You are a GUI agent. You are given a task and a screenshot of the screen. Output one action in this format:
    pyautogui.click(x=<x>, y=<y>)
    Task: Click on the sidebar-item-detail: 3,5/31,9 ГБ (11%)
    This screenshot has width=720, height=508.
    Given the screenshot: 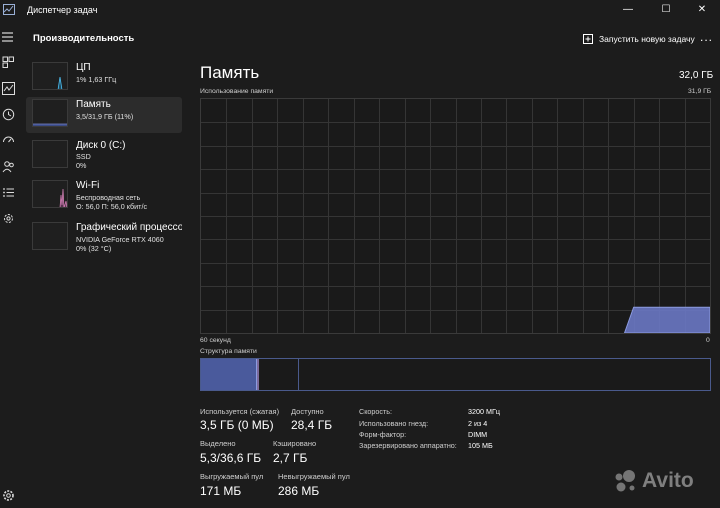 What is the action you would take?
    pyautogui.click(x=105, y=116)
    